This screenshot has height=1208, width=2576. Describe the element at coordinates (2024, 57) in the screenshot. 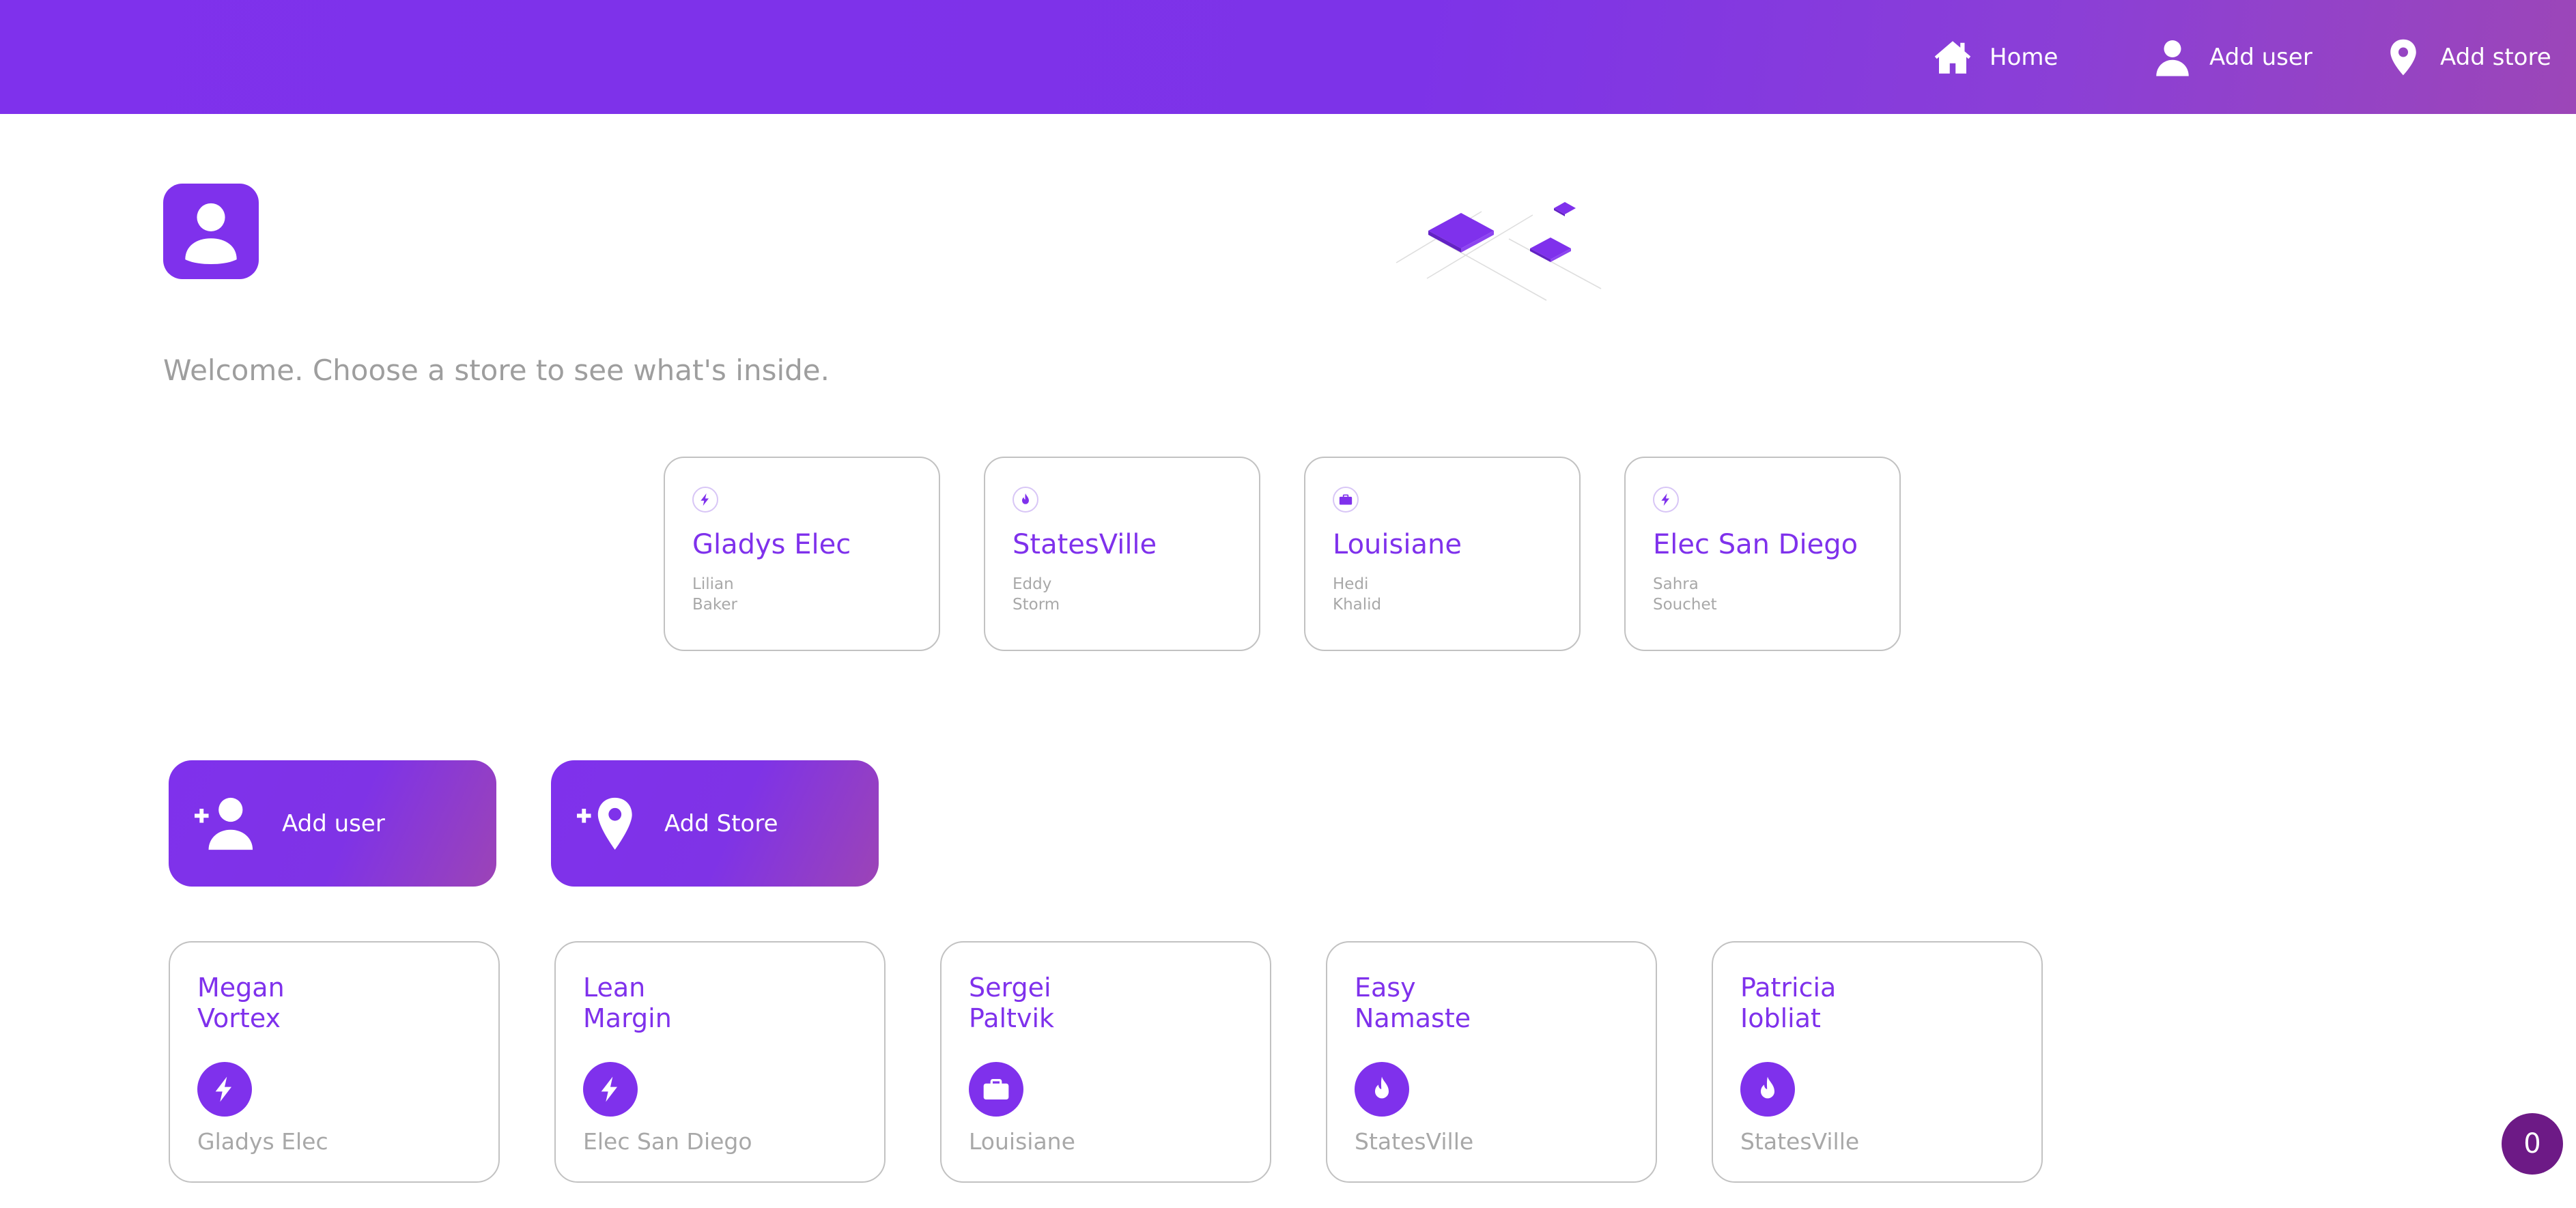

I see `nav-home-label: Home` at that location.